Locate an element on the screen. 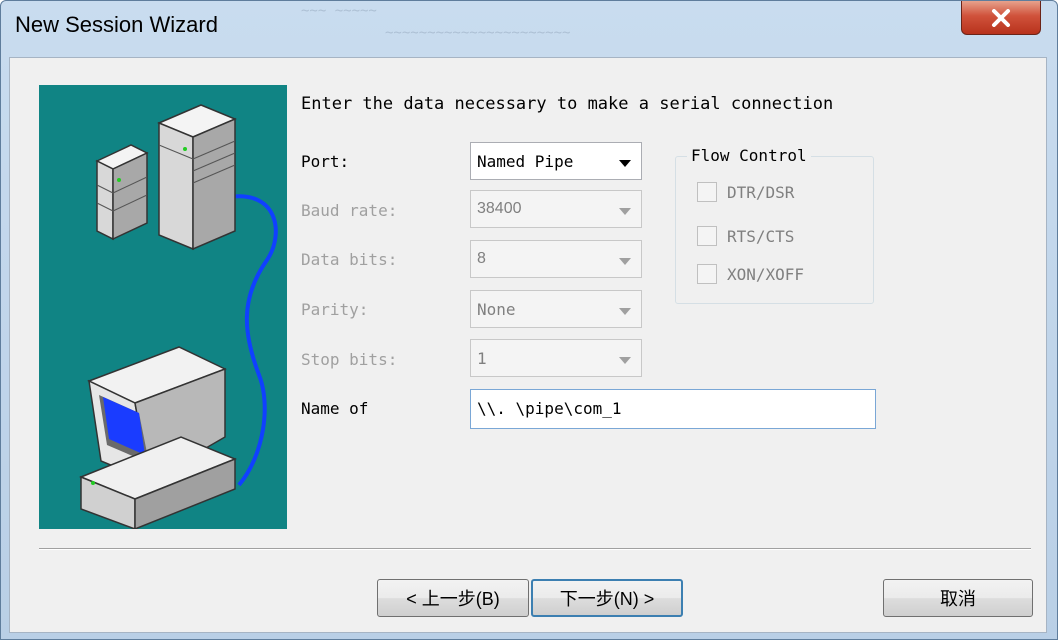 The width and height of the screenshot is (1058, 640). next-button: 下一步(N) > is located at coordinates (607, 598).